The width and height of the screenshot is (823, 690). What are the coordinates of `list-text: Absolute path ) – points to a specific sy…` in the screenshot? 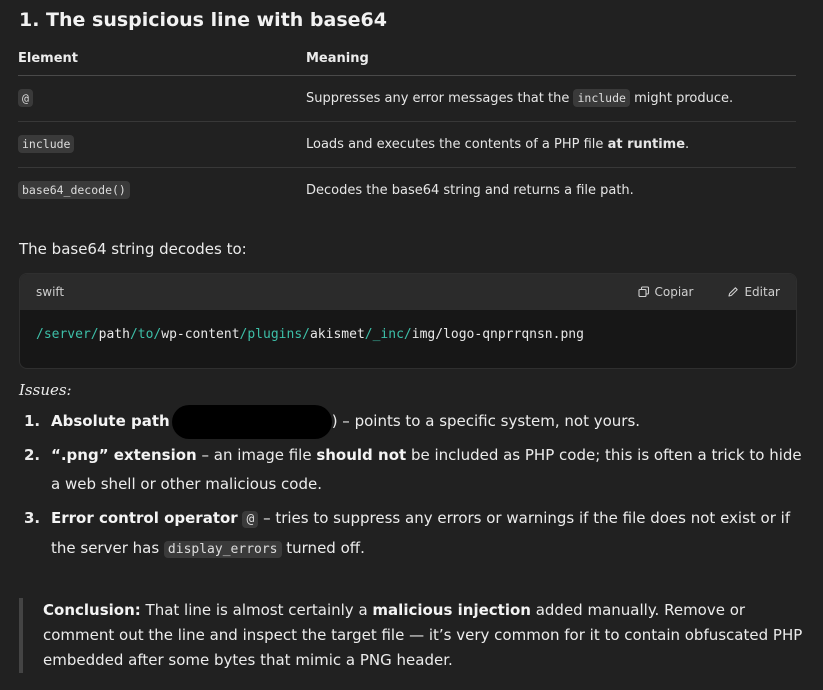 It's located at (427, 421).